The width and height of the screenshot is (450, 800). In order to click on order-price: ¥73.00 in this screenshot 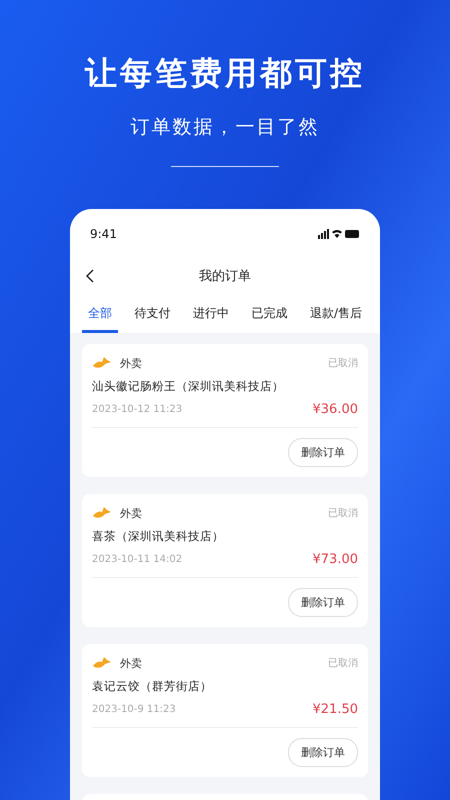, I will do `click(335, 559)`.